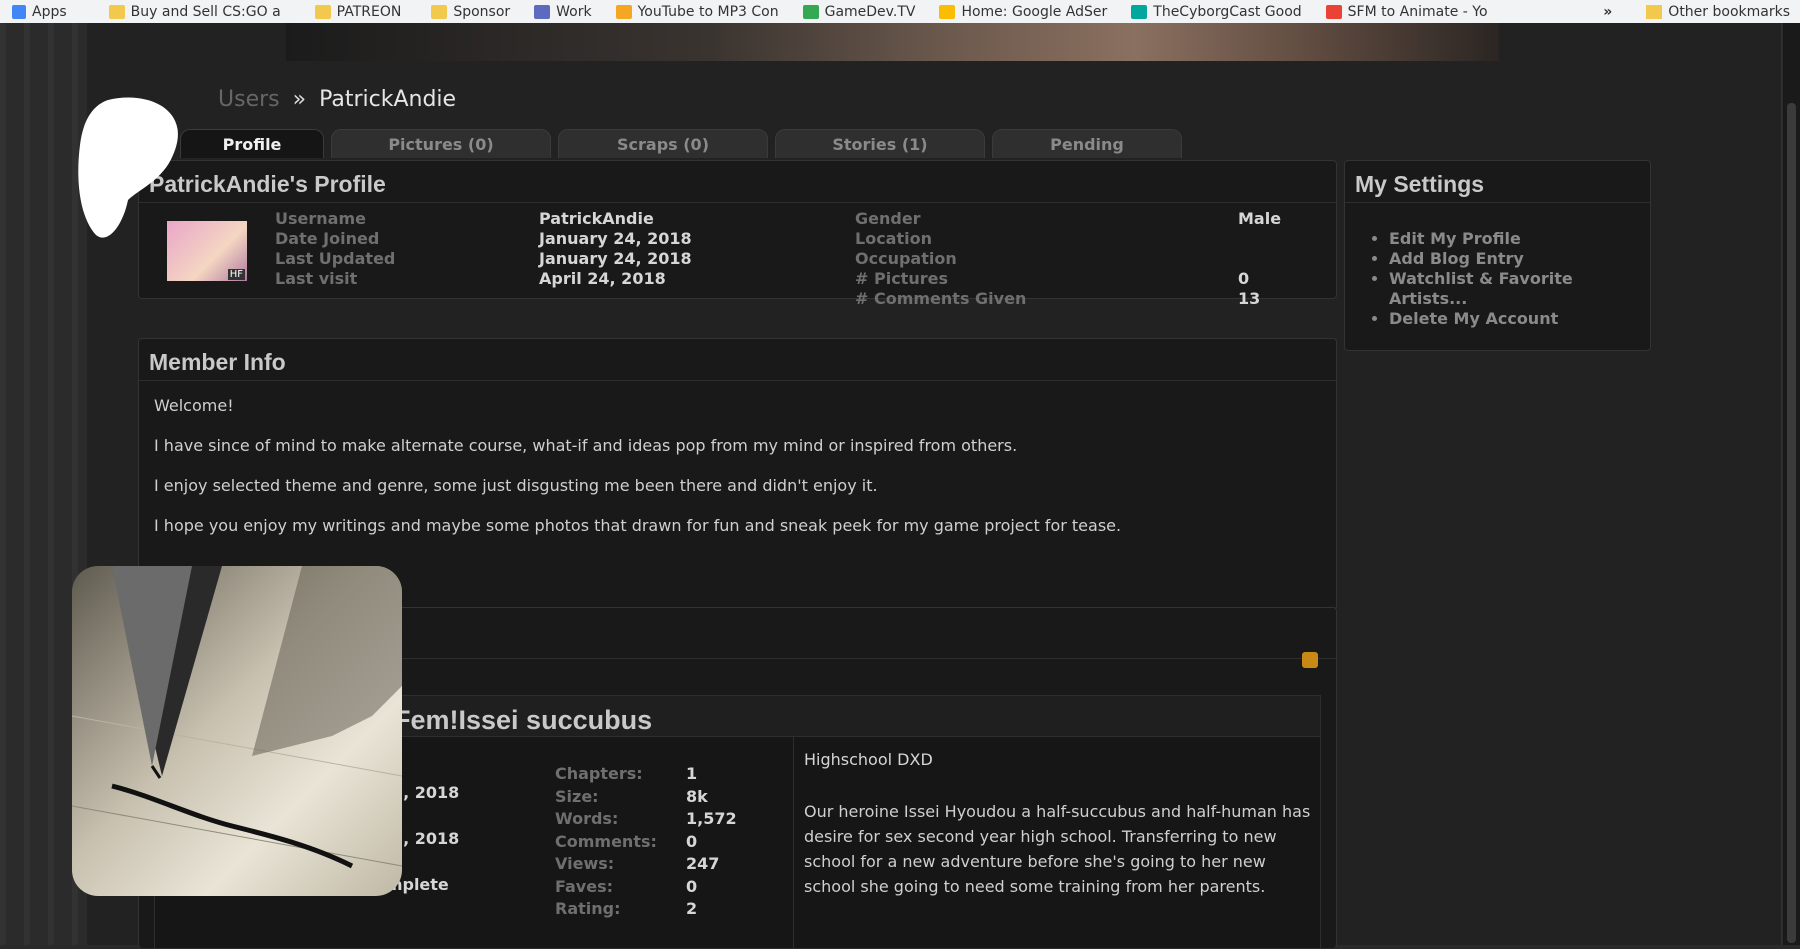  I want to click on bookmark-item: Home: Google AdSer, so click(1023, 12).